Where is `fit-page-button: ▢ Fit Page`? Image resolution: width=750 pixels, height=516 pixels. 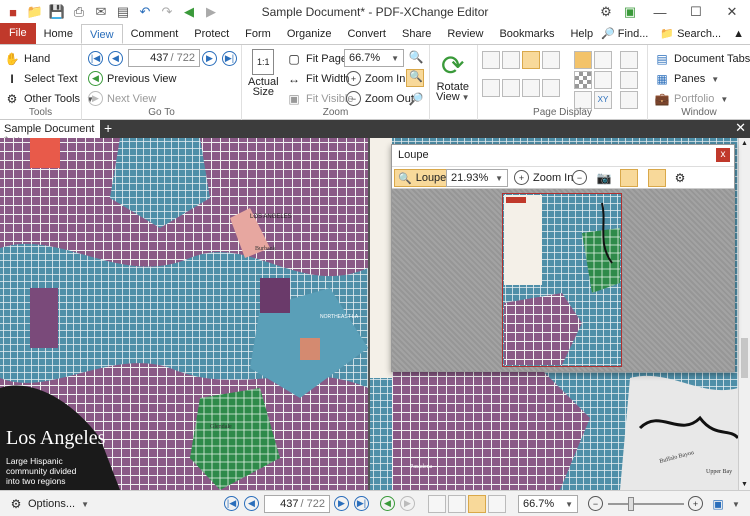 fit-page-button: ▢ Fit Page is located at coordinates (316, 59).